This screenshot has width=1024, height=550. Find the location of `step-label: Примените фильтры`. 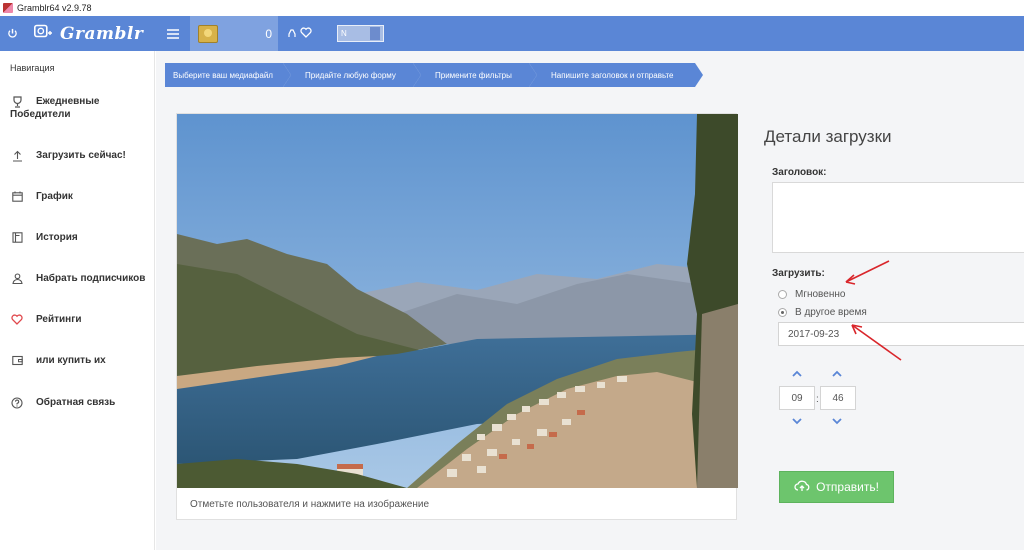

step-label: Примените фильтры is located at coordinates (473, 75).